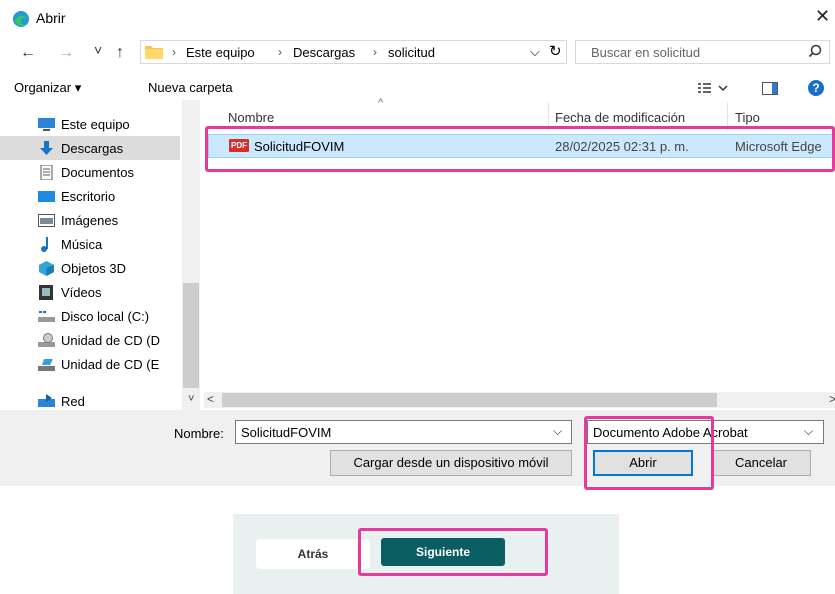 The image size is (835, 594). I want to click on column-header-type: Tipo, so click(747, 117).